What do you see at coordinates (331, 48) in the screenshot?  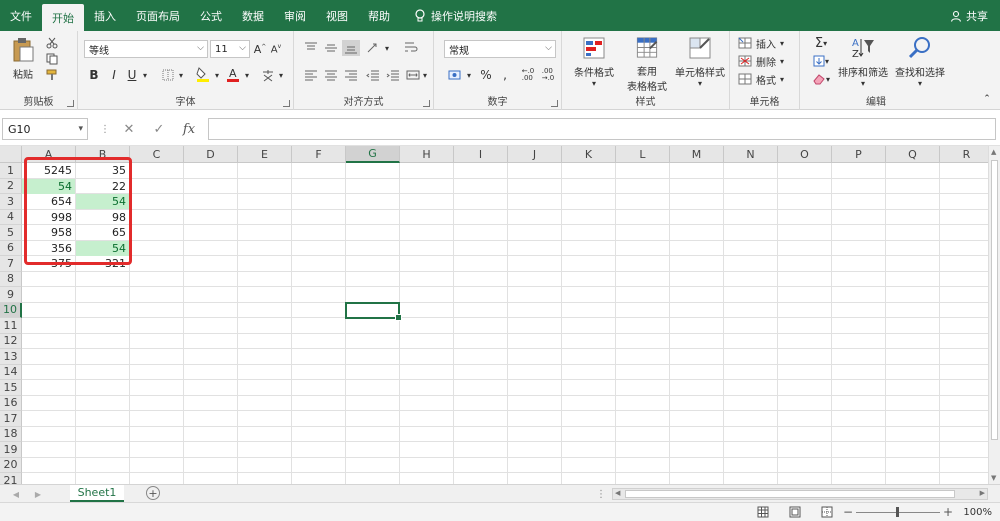 I see `align-middle-button` at bounding box center [331, 48].